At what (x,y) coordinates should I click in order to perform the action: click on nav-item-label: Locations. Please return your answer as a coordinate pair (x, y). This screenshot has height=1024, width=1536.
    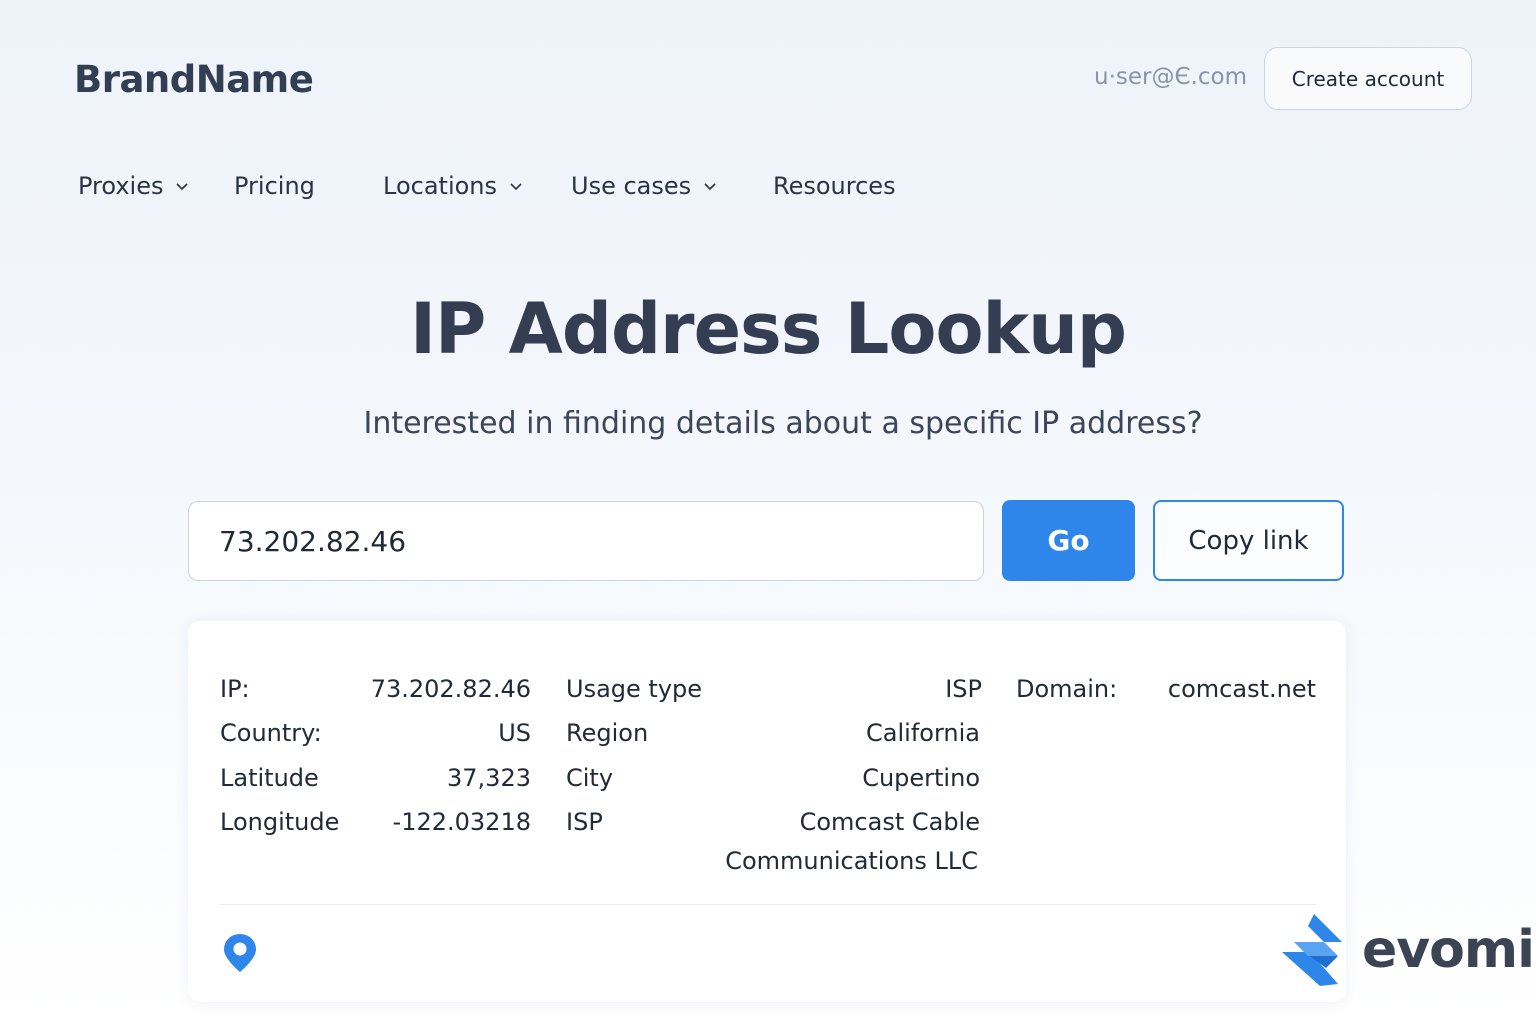
    Looking at the image, I should click on (440, 186).